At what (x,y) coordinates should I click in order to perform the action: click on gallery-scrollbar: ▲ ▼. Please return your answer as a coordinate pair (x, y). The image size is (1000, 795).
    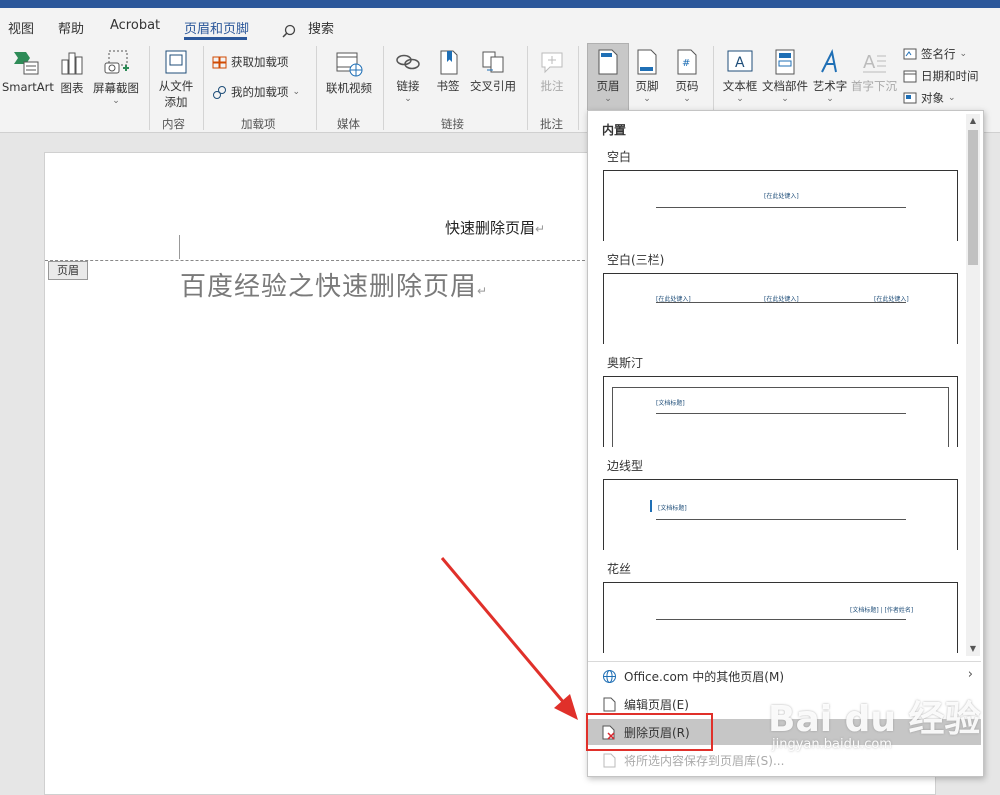
    Looking at the image, I should click on (973, 385).